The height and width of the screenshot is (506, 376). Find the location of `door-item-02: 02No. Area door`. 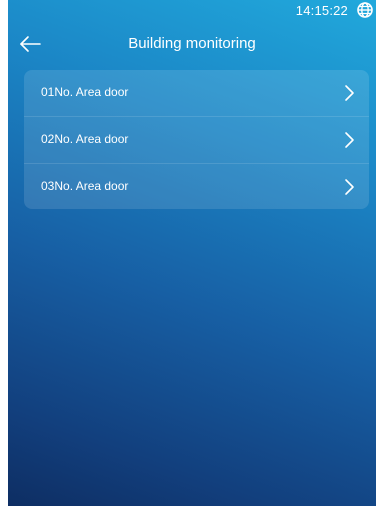

door-item-02: 02No. Area door is located at coordinates (196, 139).